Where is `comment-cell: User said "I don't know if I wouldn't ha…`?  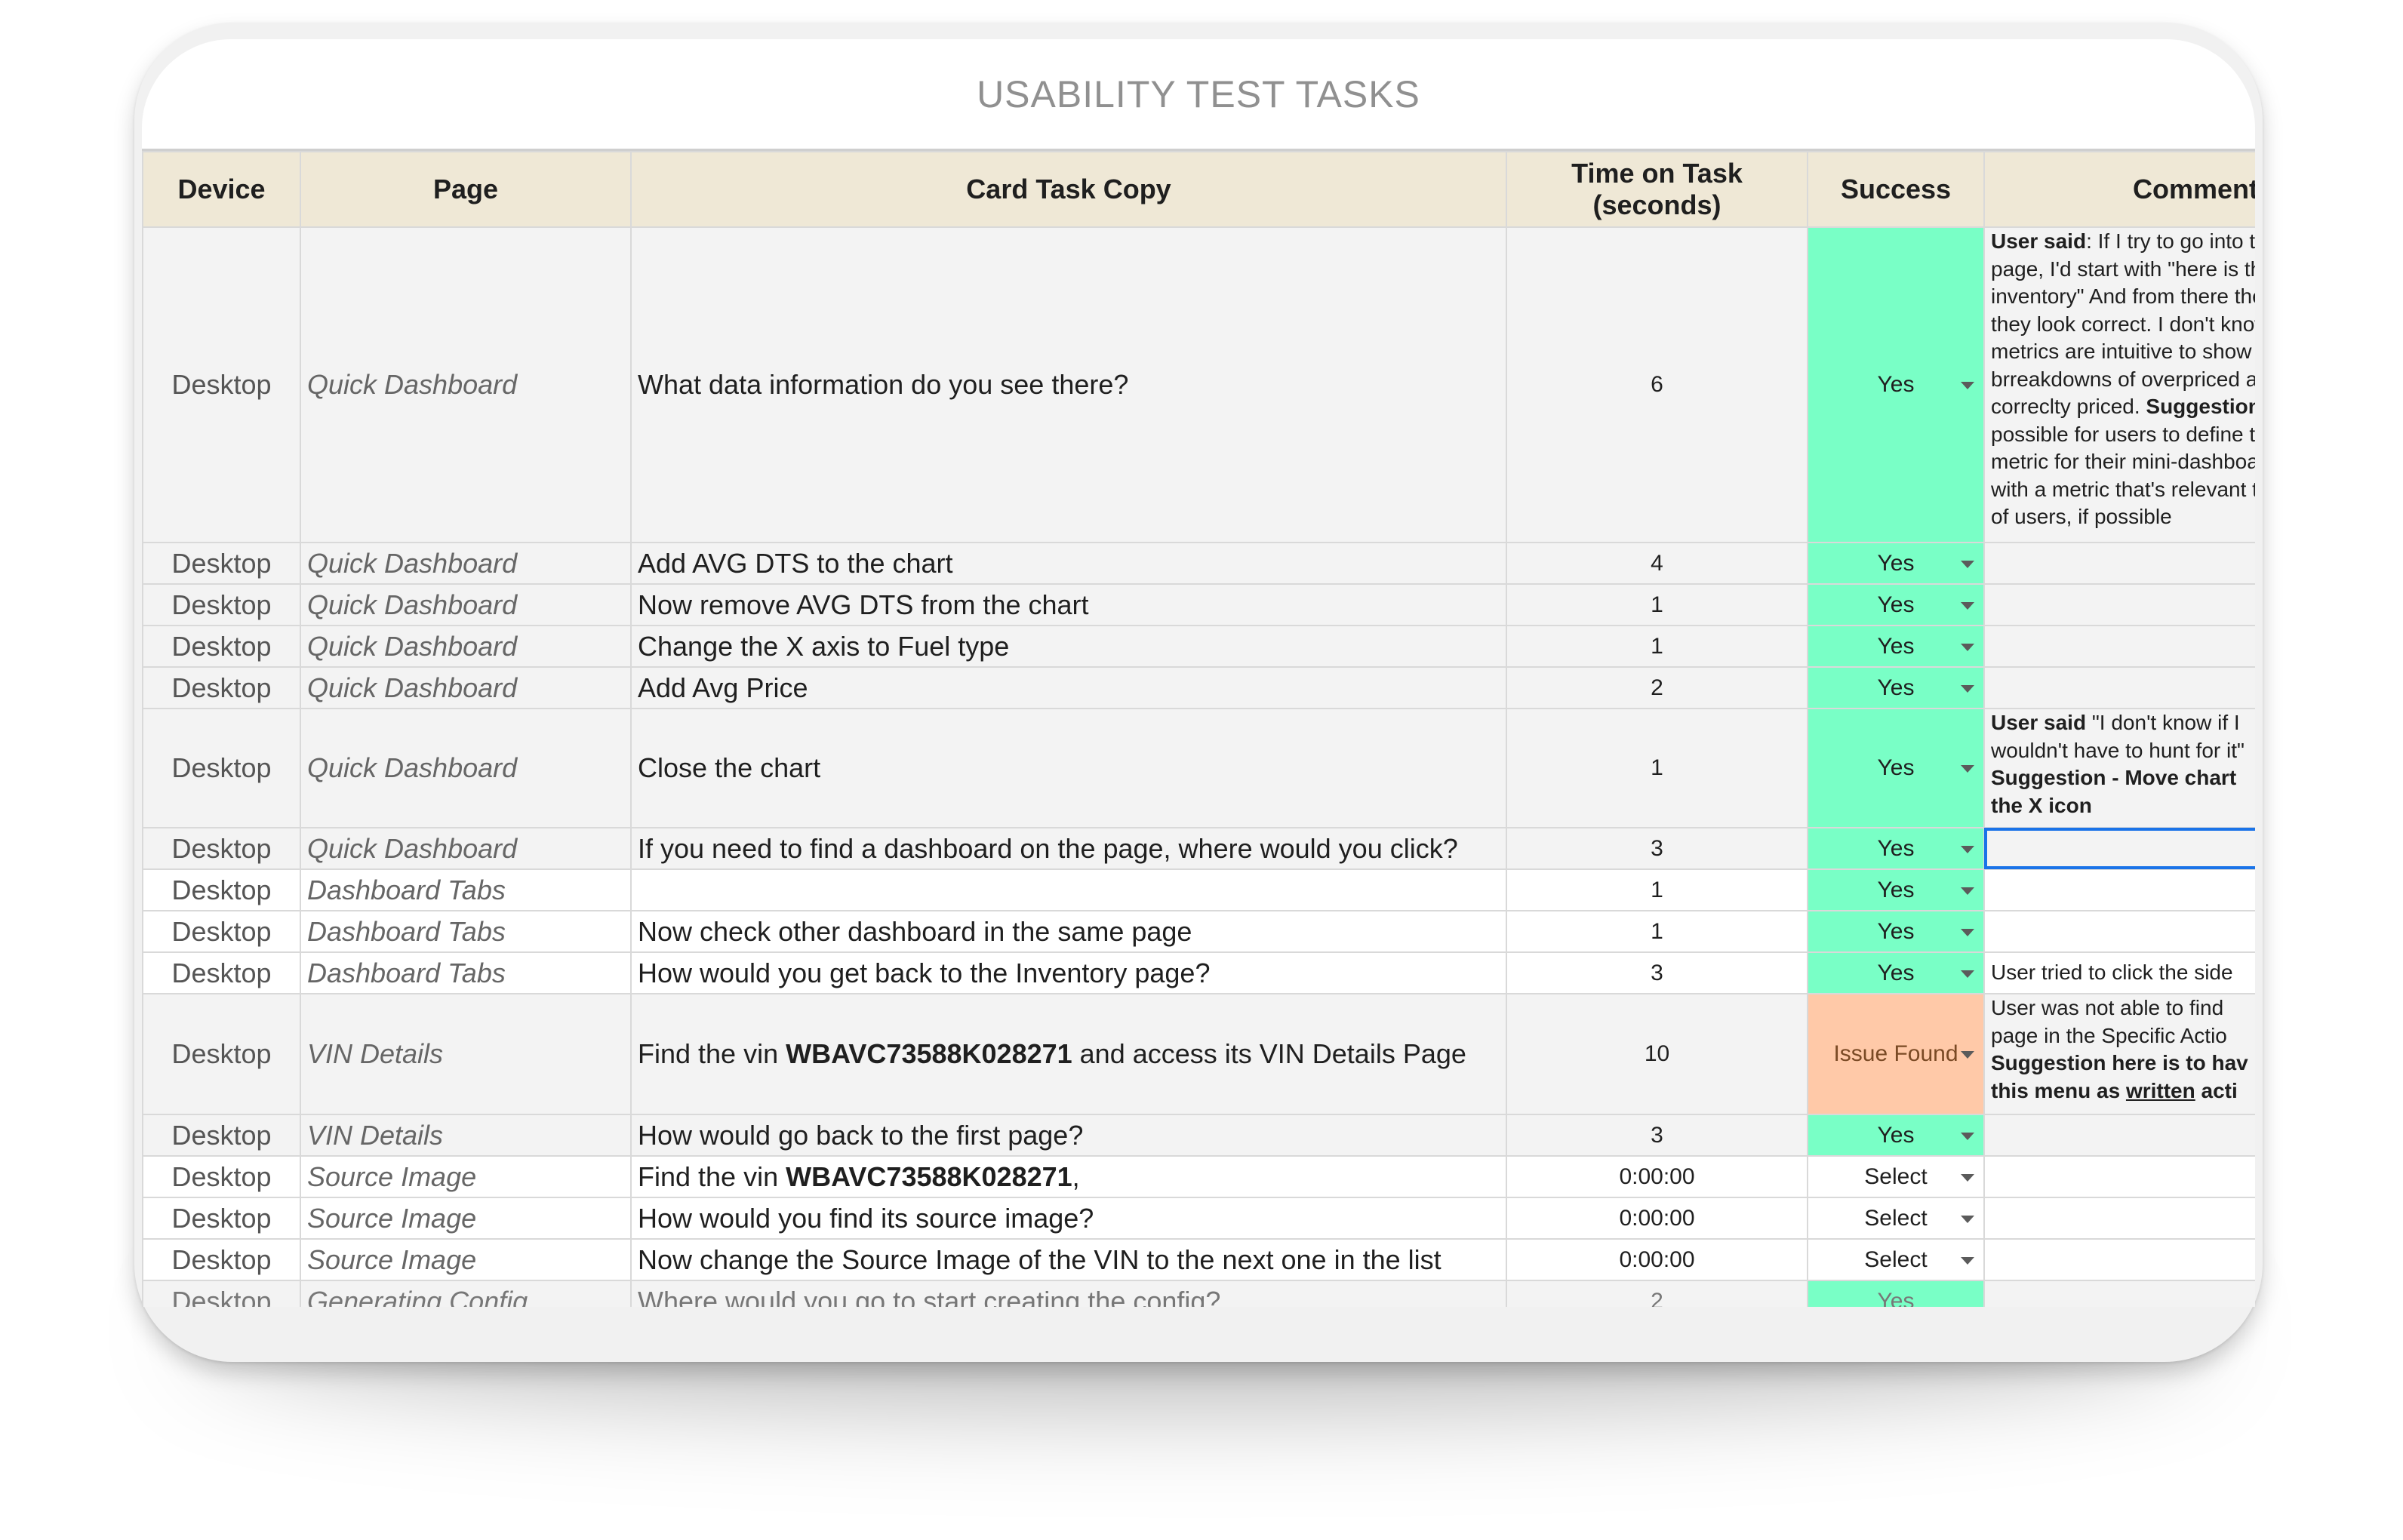
comment-cell: User said "I don't know if I wouldn't ha… is located at coordinates (2119, 768).